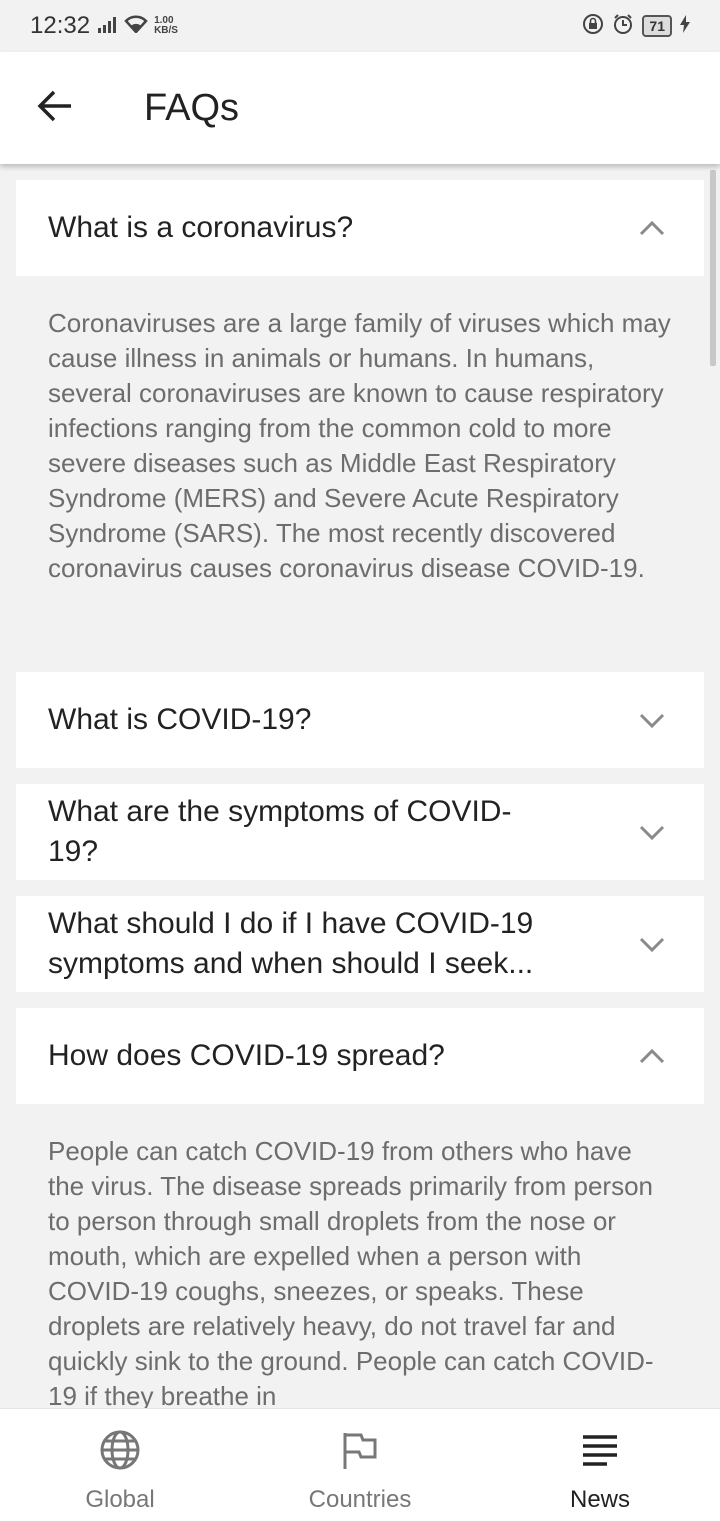 This screenshot has width=720, height=1521. What do you see at coordinates (136, 26) in the screenshot?
I see `wifi-icon` at bounding box center [136, 26].